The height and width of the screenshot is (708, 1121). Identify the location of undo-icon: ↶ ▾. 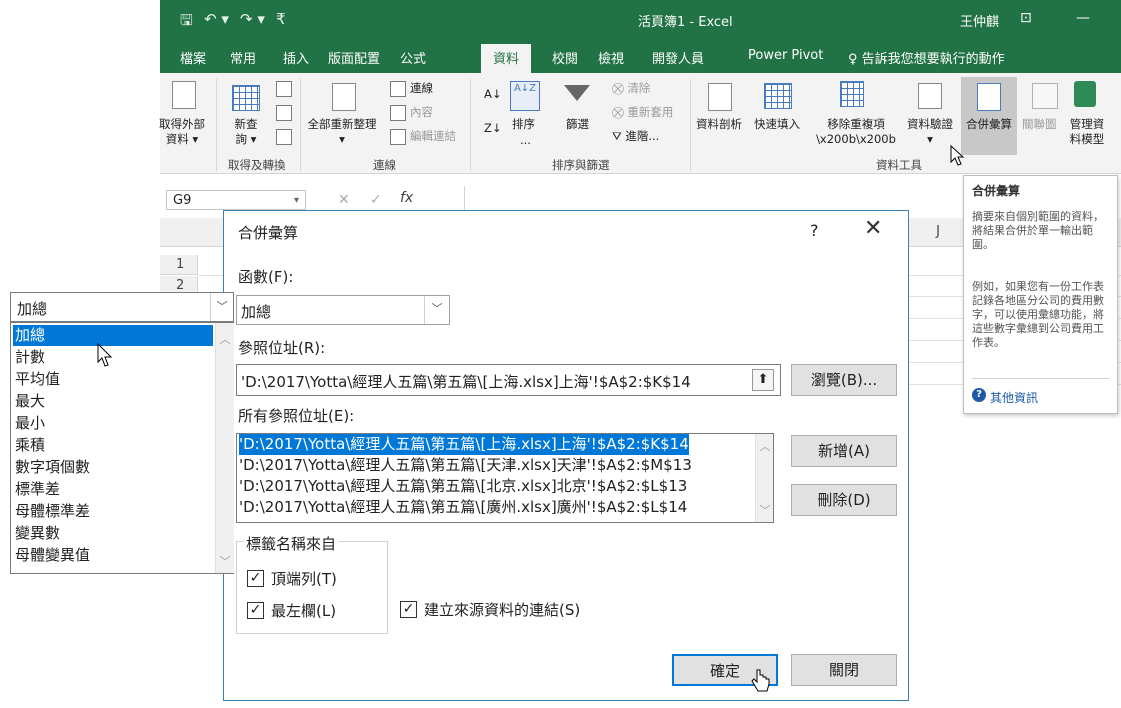
(216, 19).